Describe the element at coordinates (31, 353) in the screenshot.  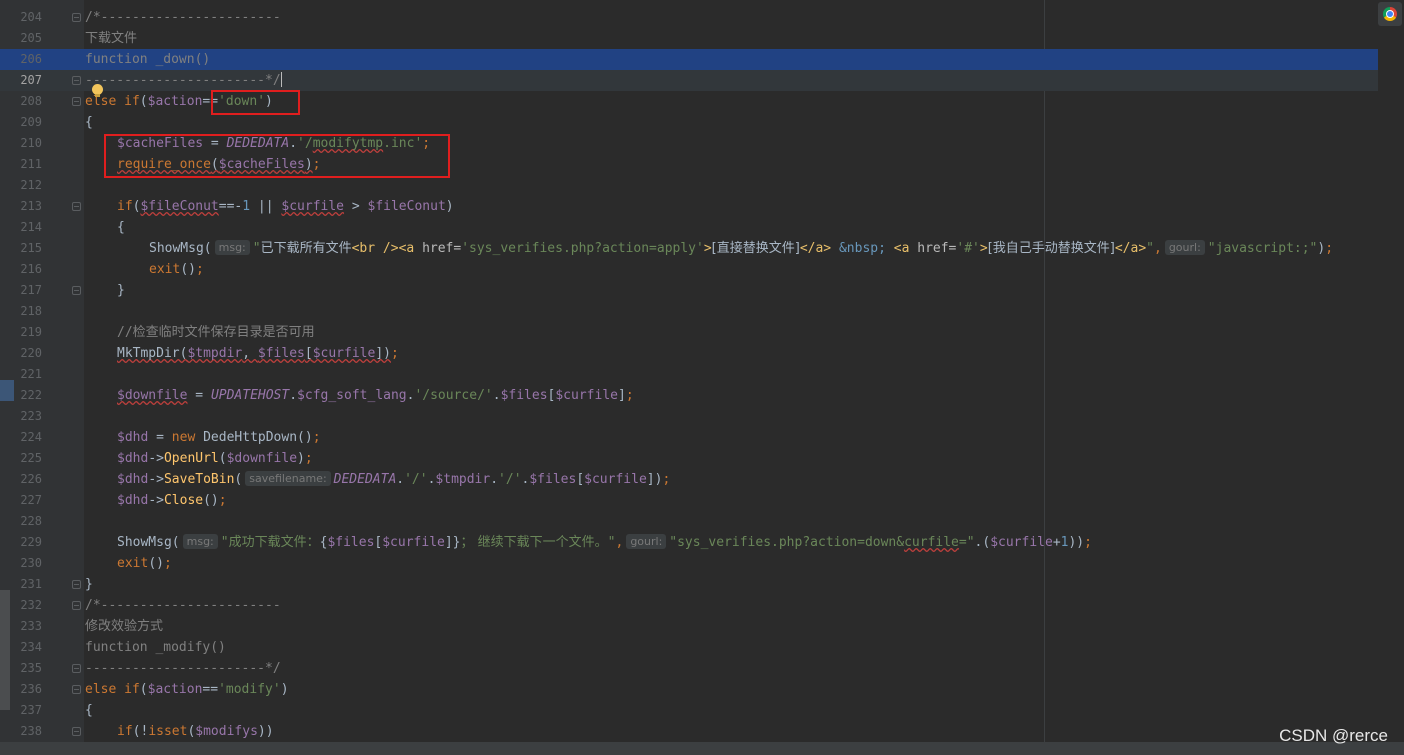
I see `line-number: 220` at that location.